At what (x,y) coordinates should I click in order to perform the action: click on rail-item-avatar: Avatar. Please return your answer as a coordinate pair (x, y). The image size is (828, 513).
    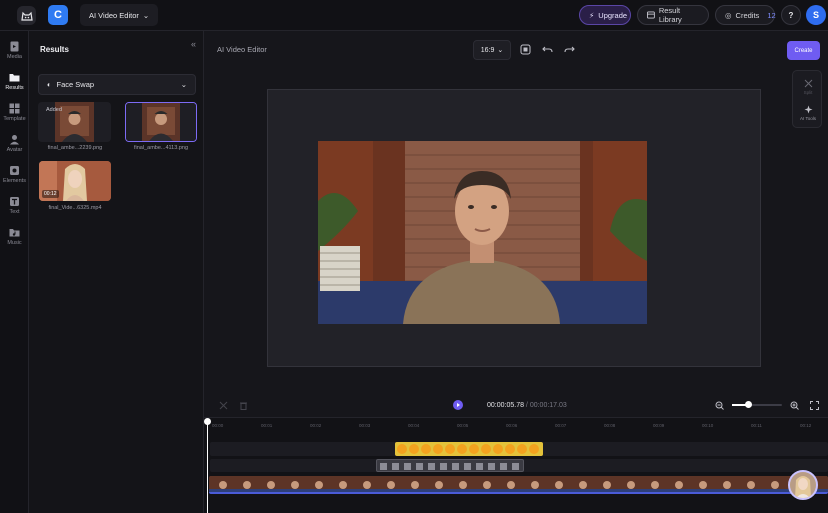
    Looking at the image, I should click on (14, 143).